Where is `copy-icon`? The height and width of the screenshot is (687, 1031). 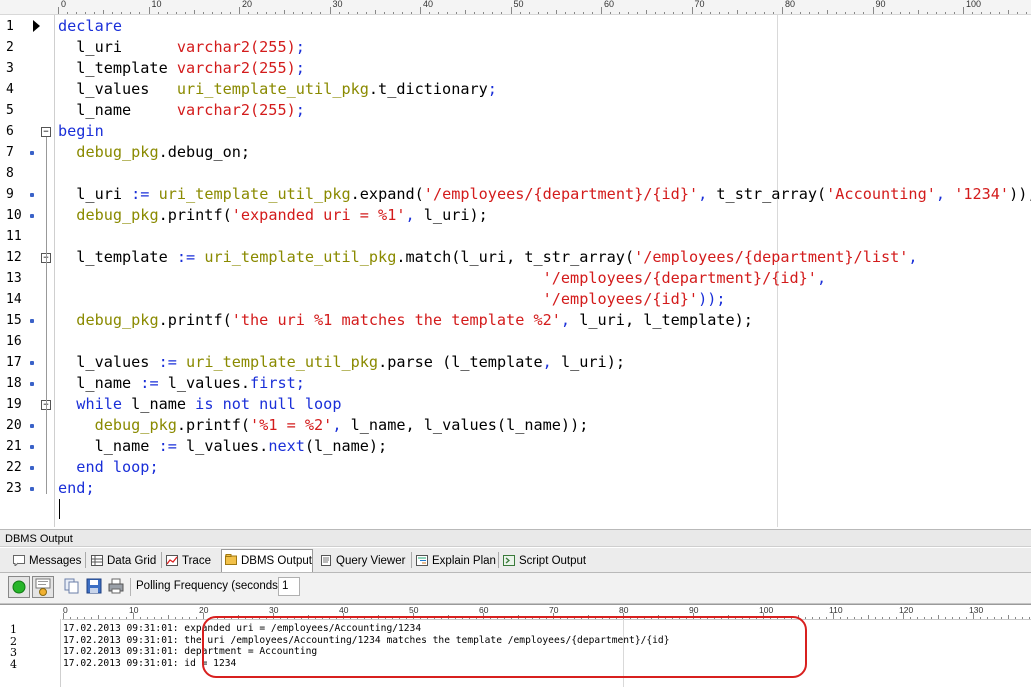 copy-icon is located at coordinates (71, 586).